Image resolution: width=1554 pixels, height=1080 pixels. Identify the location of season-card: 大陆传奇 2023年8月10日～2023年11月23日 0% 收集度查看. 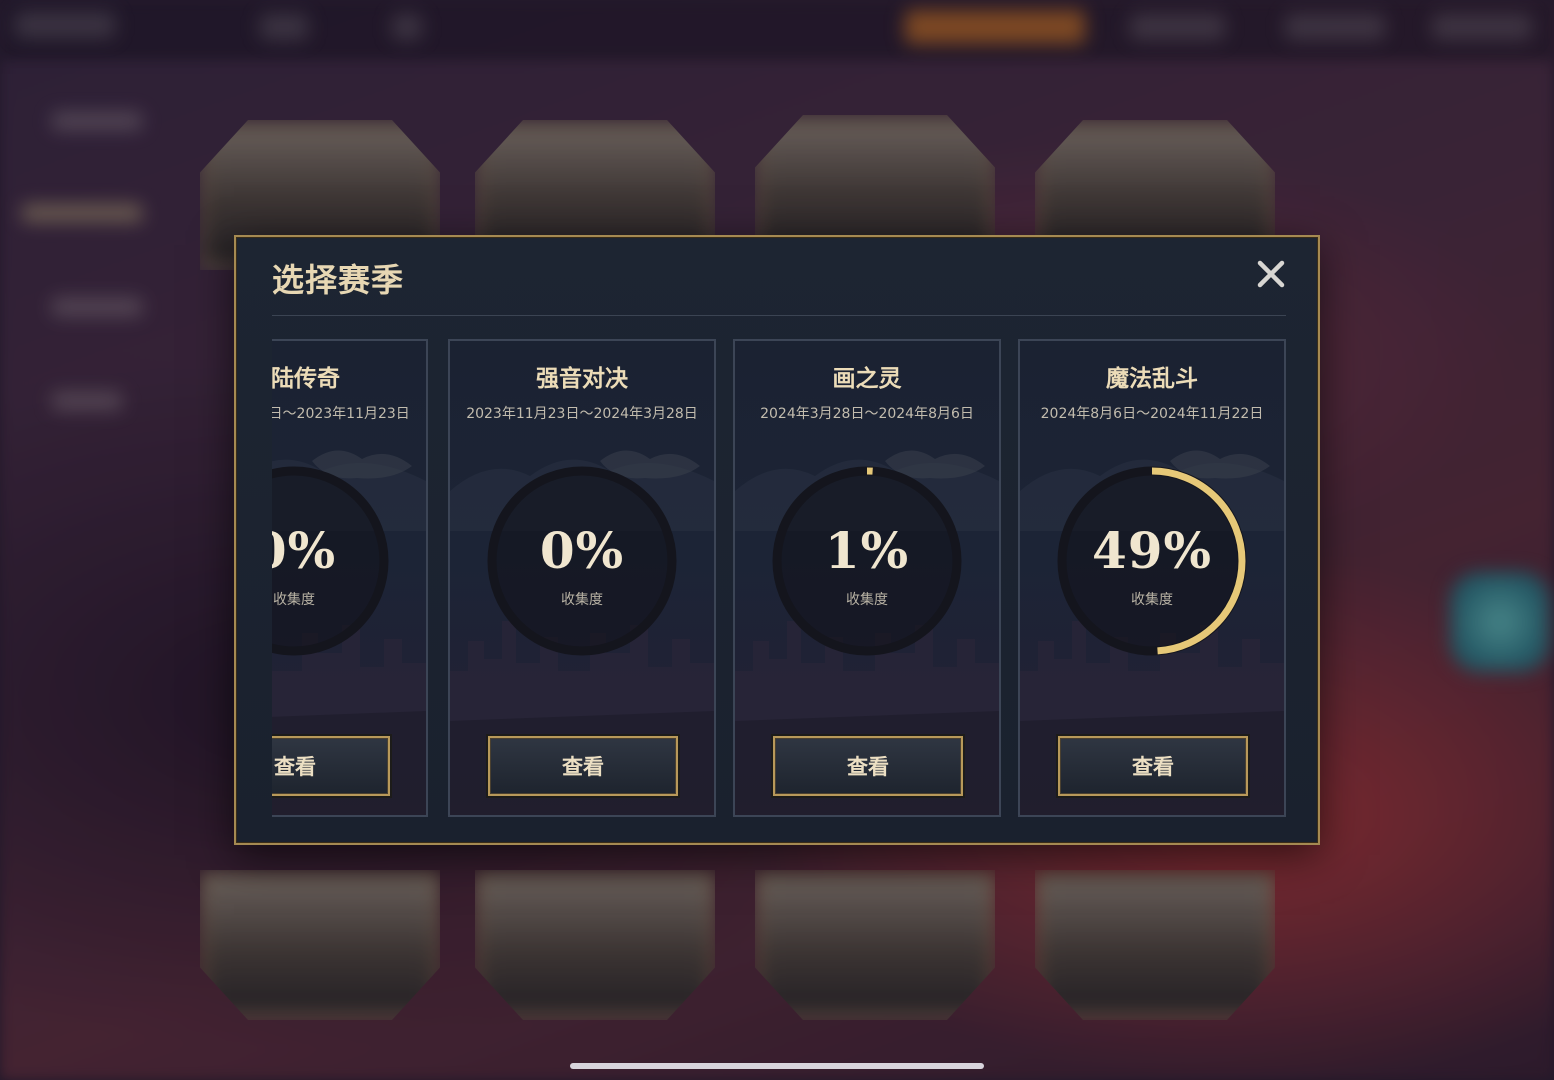
(350, 578).